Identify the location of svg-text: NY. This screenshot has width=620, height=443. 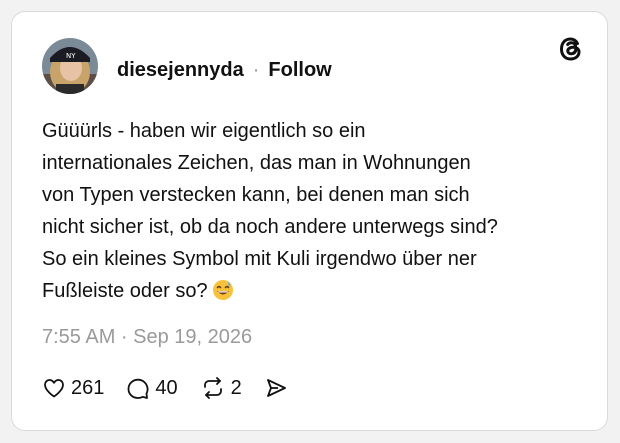
(71, 56).